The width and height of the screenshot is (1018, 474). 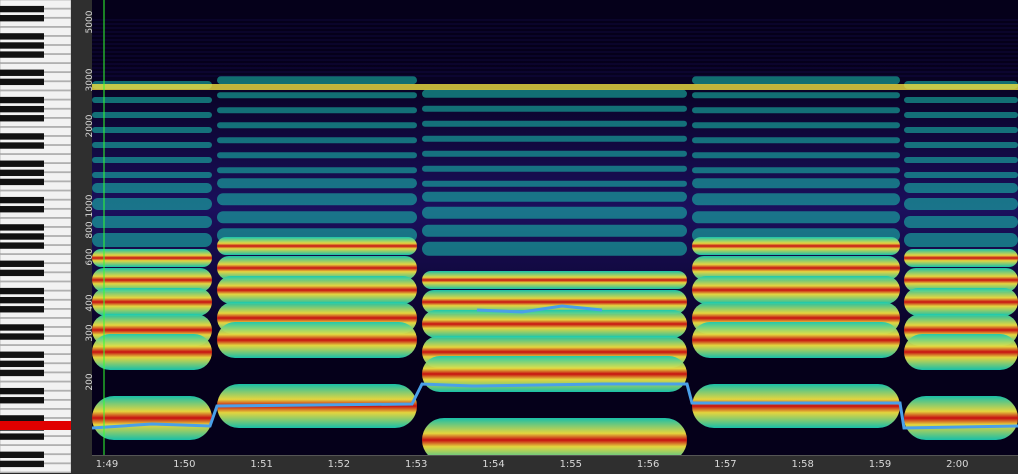 I want to click on time-tick-label: 2:00, so click(x=957, y=464).